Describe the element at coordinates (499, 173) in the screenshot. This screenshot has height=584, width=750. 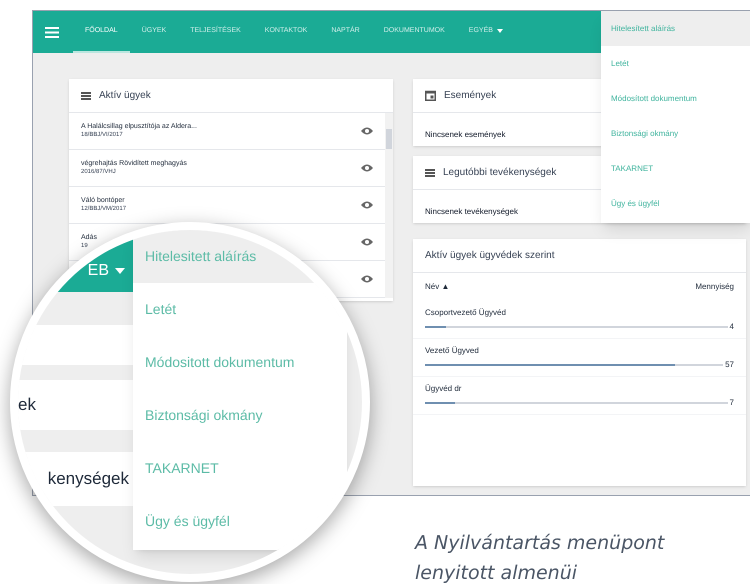
I see `card-title: Legutóbbi tevékenységek` at that location.